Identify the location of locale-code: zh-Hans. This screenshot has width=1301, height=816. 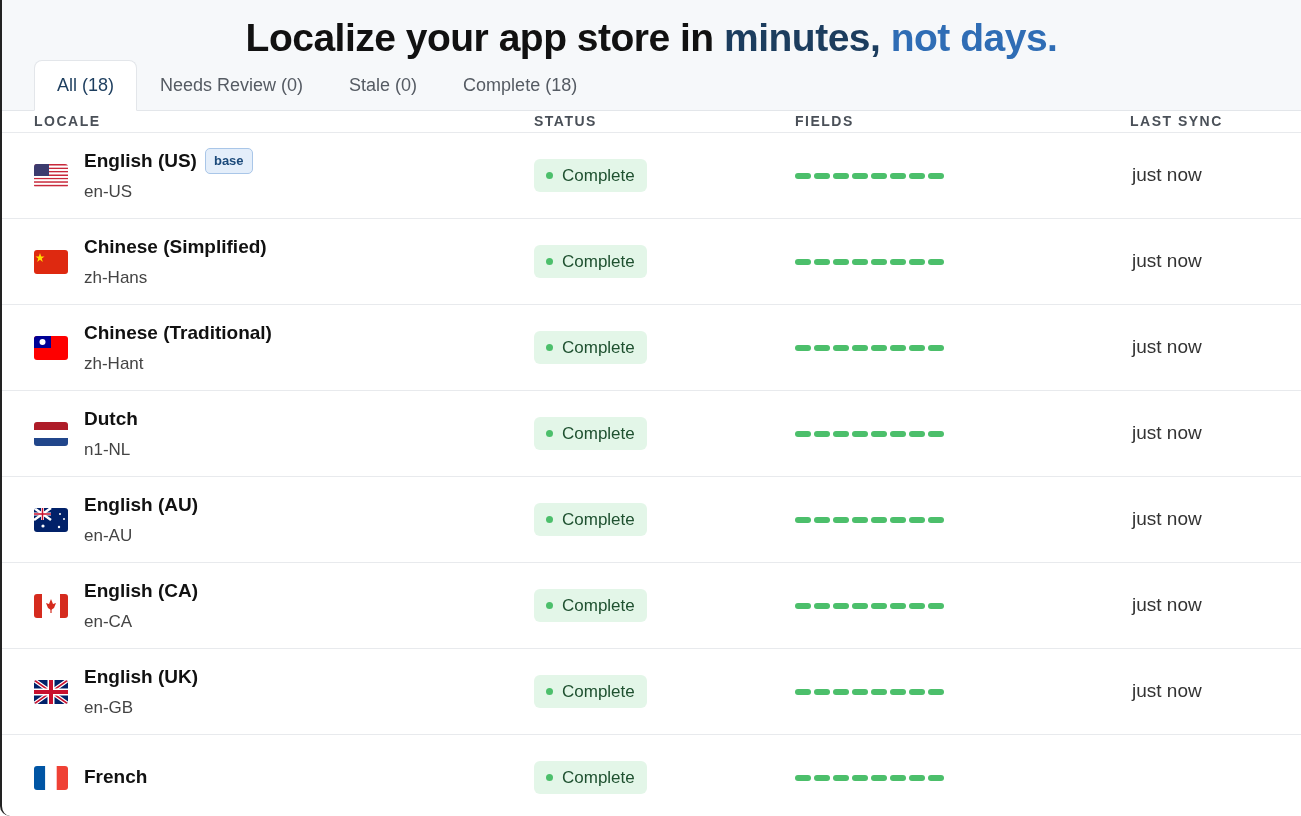
(116, 278).